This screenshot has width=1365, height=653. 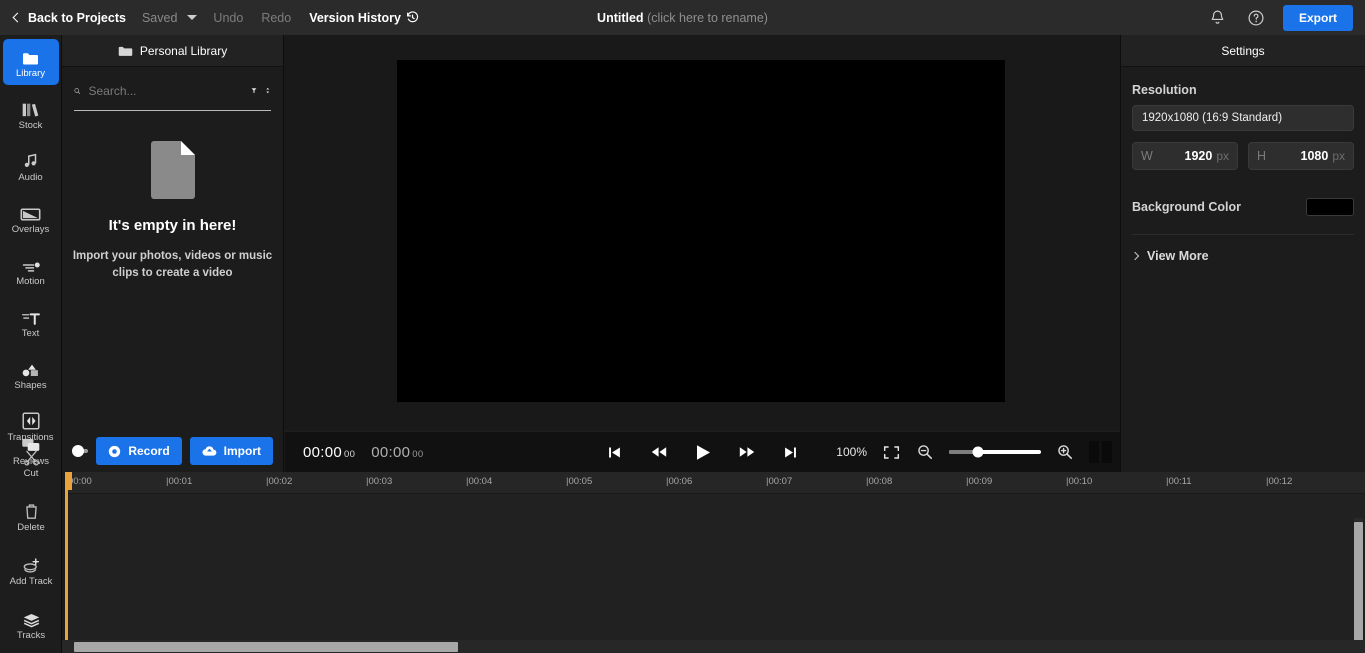 I want to click on fast-forward-icon, so click(x=746, y=452).